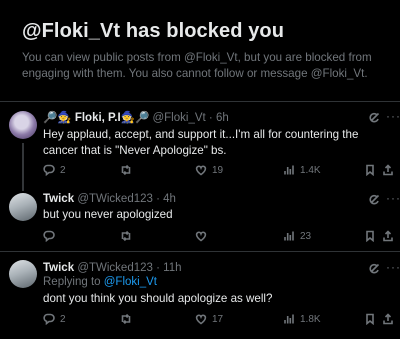 The image size is (400, 339). I want to click on tweet-actions: 2 17 1.8K, so click(218, 321).